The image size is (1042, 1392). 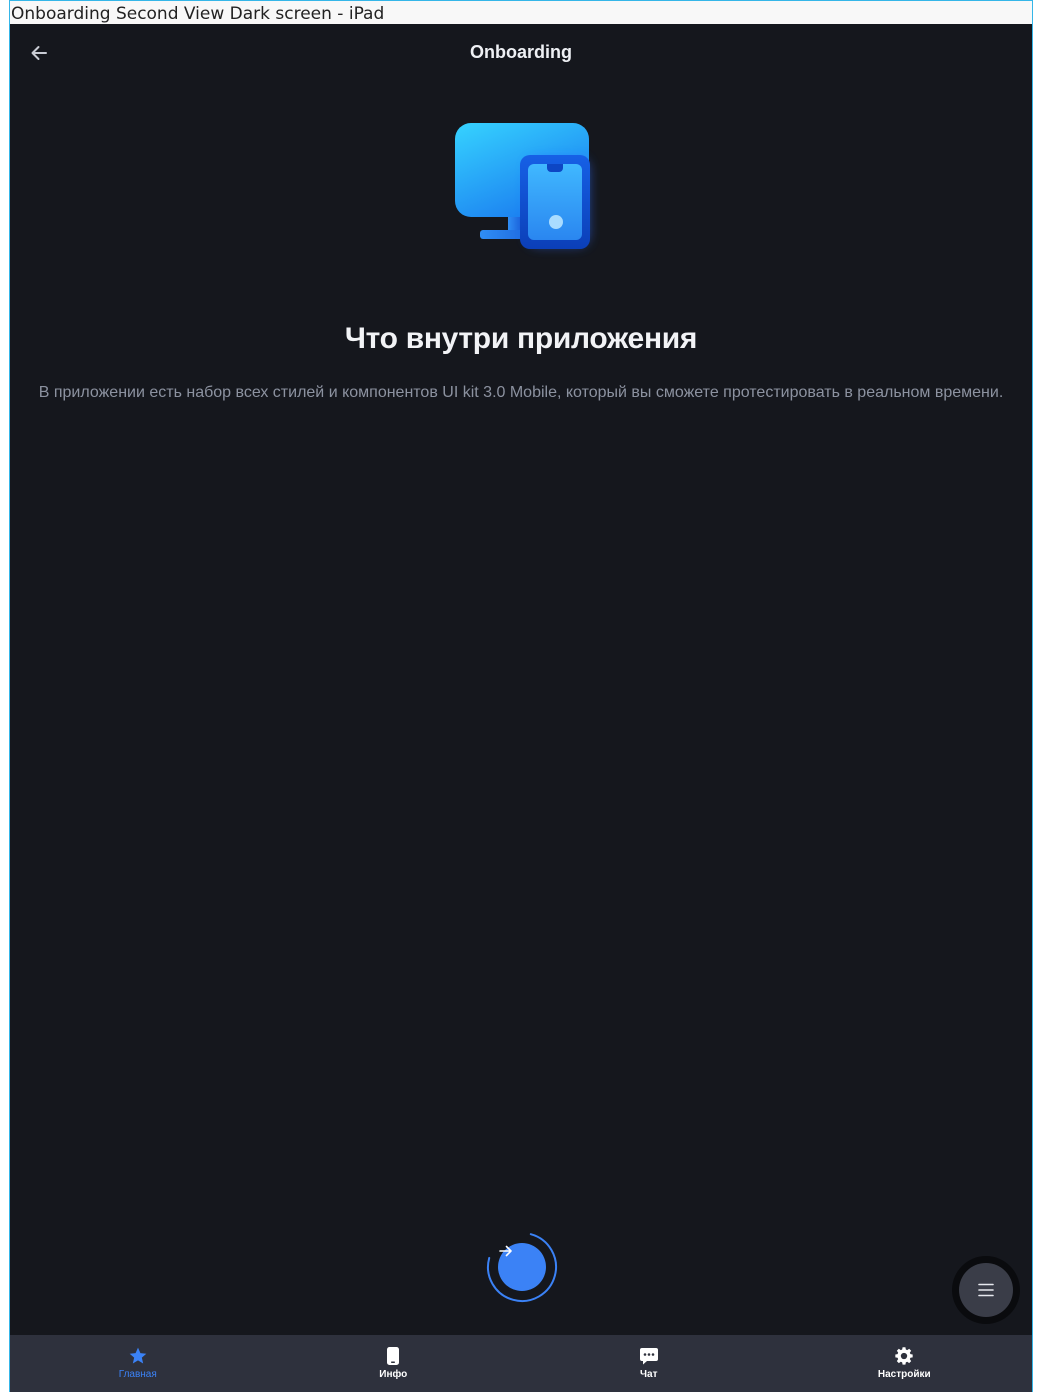 I want to click on fab-inner, so click(x=986, y=1290).